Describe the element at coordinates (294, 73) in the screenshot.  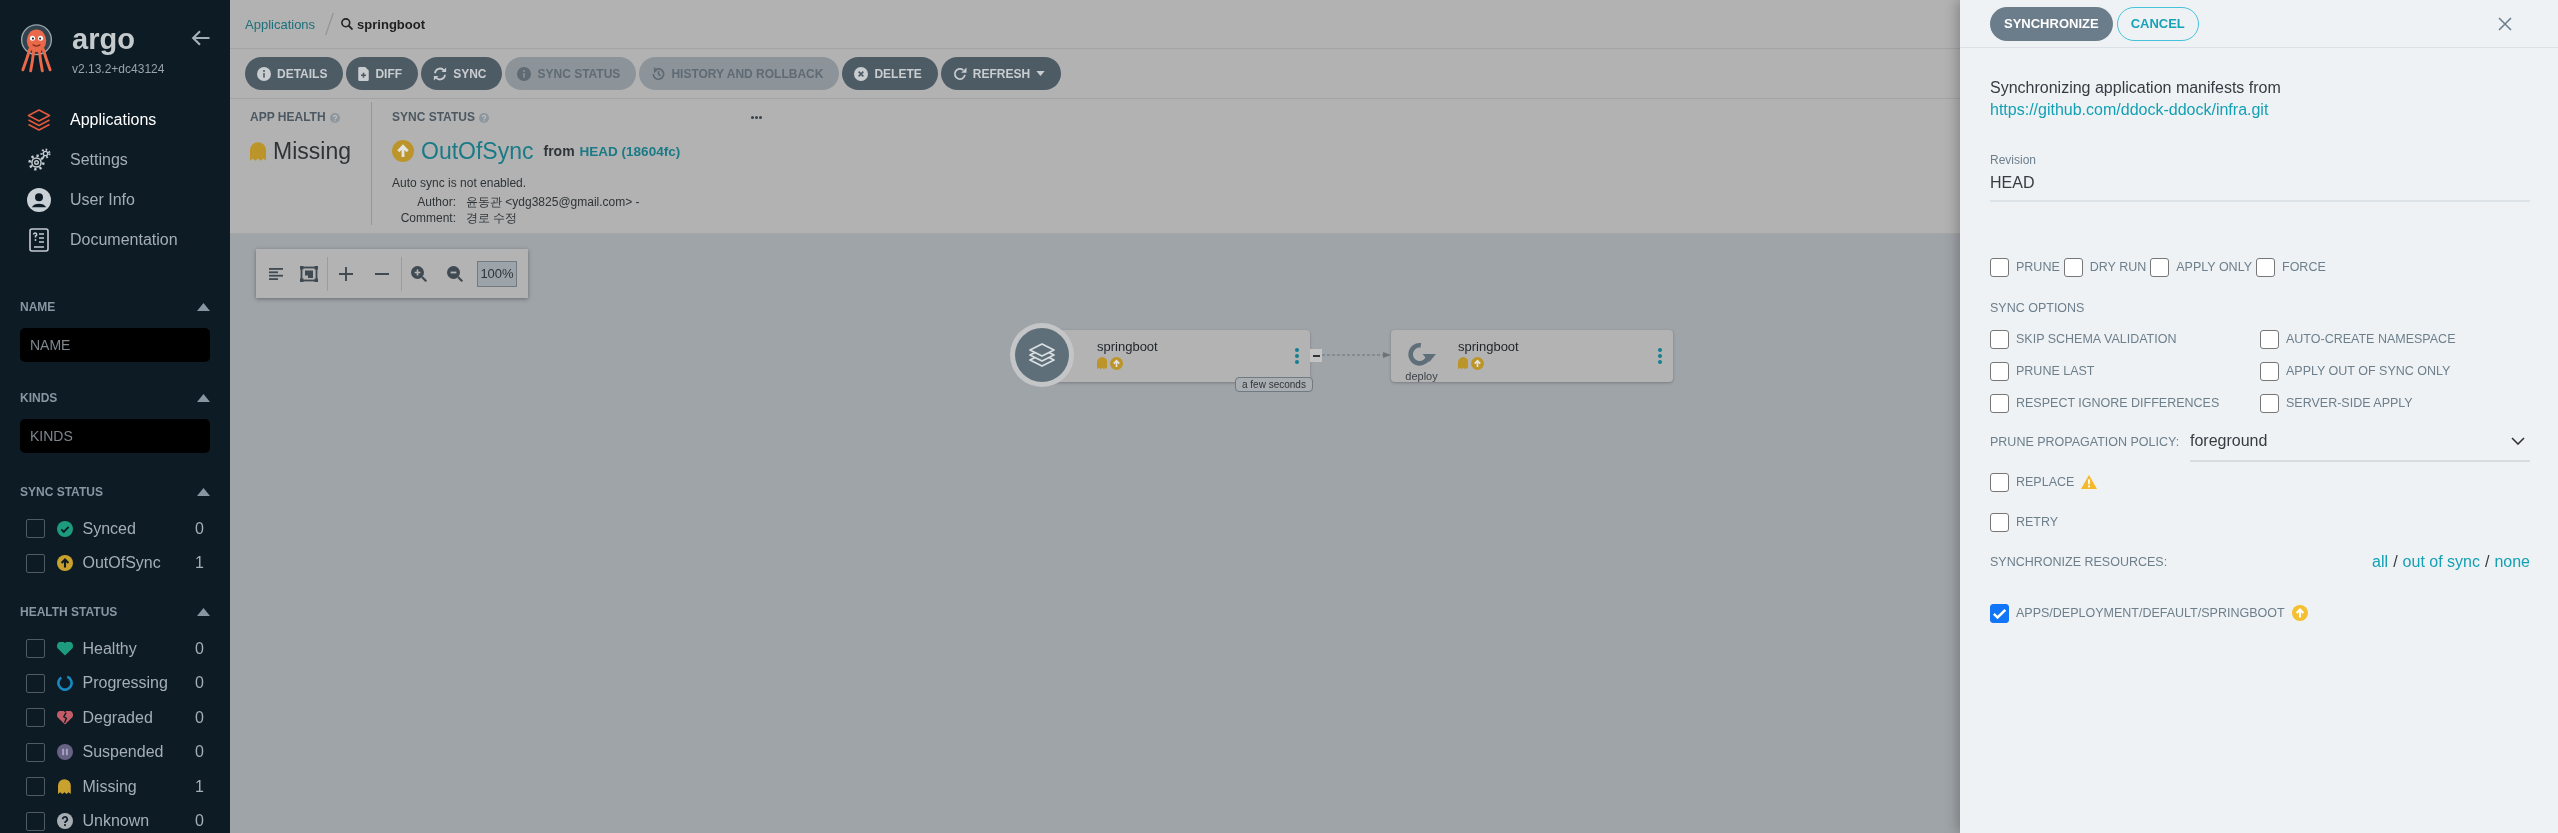
I see `toolbar-button: DETAILS` at that location.